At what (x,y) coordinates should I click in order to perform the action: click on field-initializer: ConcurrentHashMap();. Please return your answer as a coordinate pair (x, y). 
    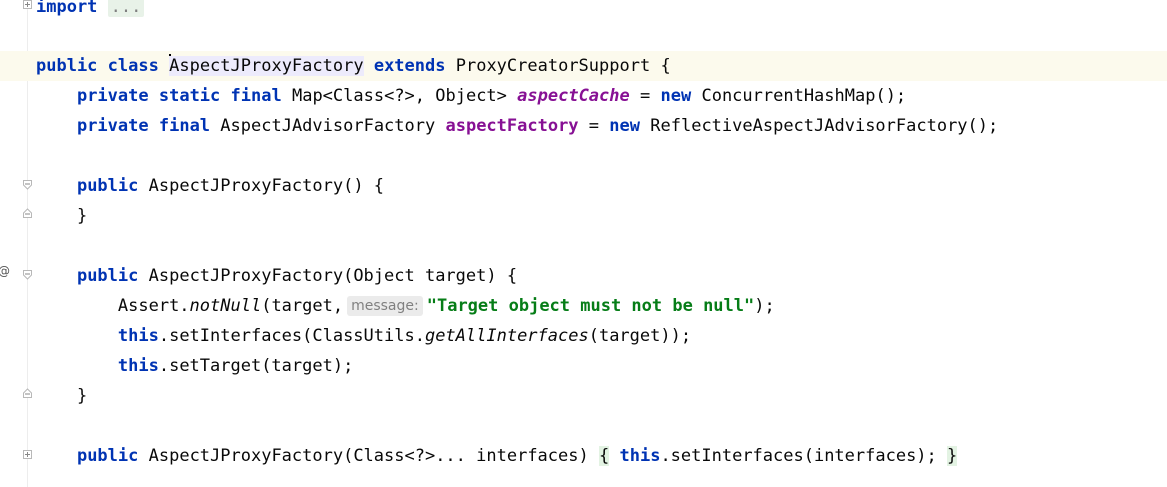
    Looking at the image, I should click on (803, 96).